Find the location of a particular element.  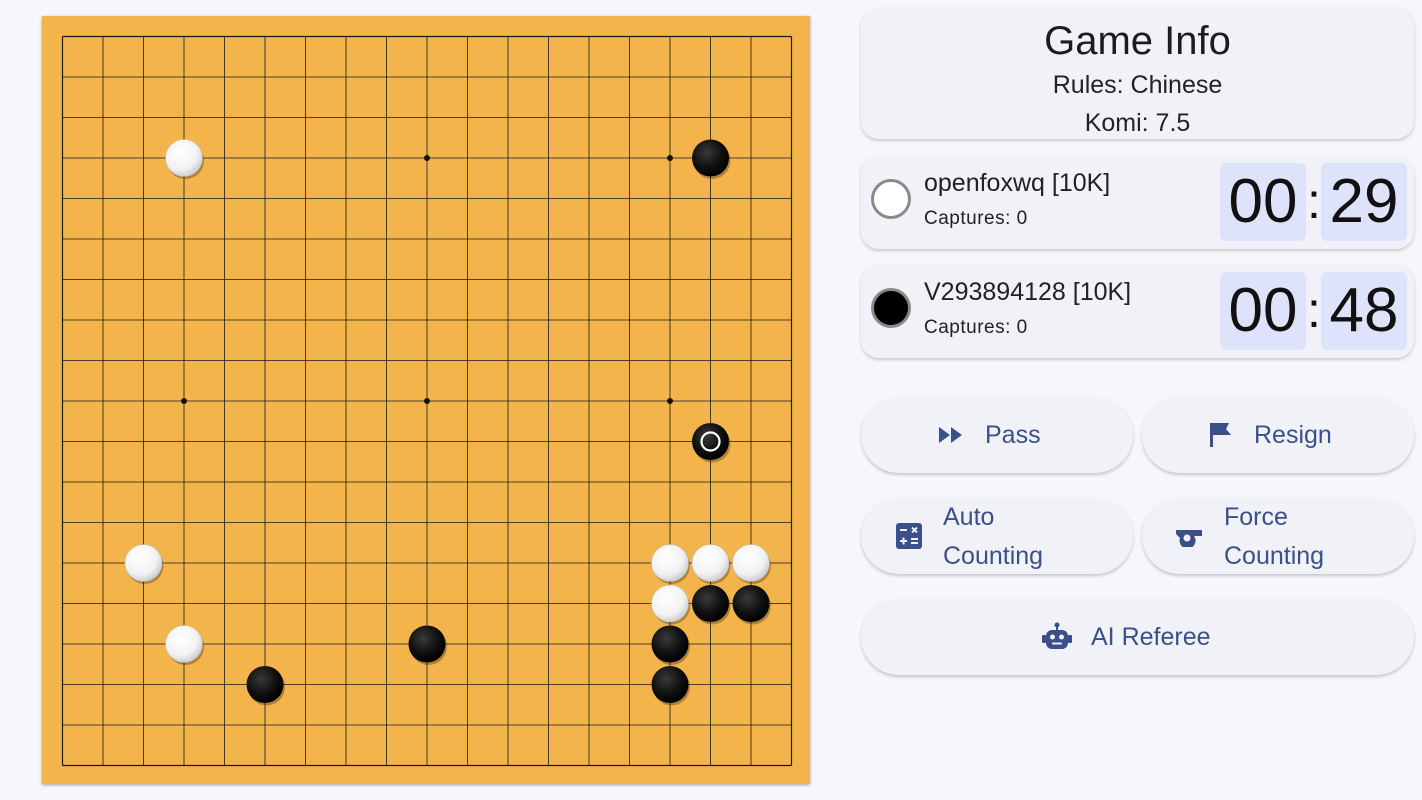

clock-seconds: 48 is located at coordinates (1364, 311).